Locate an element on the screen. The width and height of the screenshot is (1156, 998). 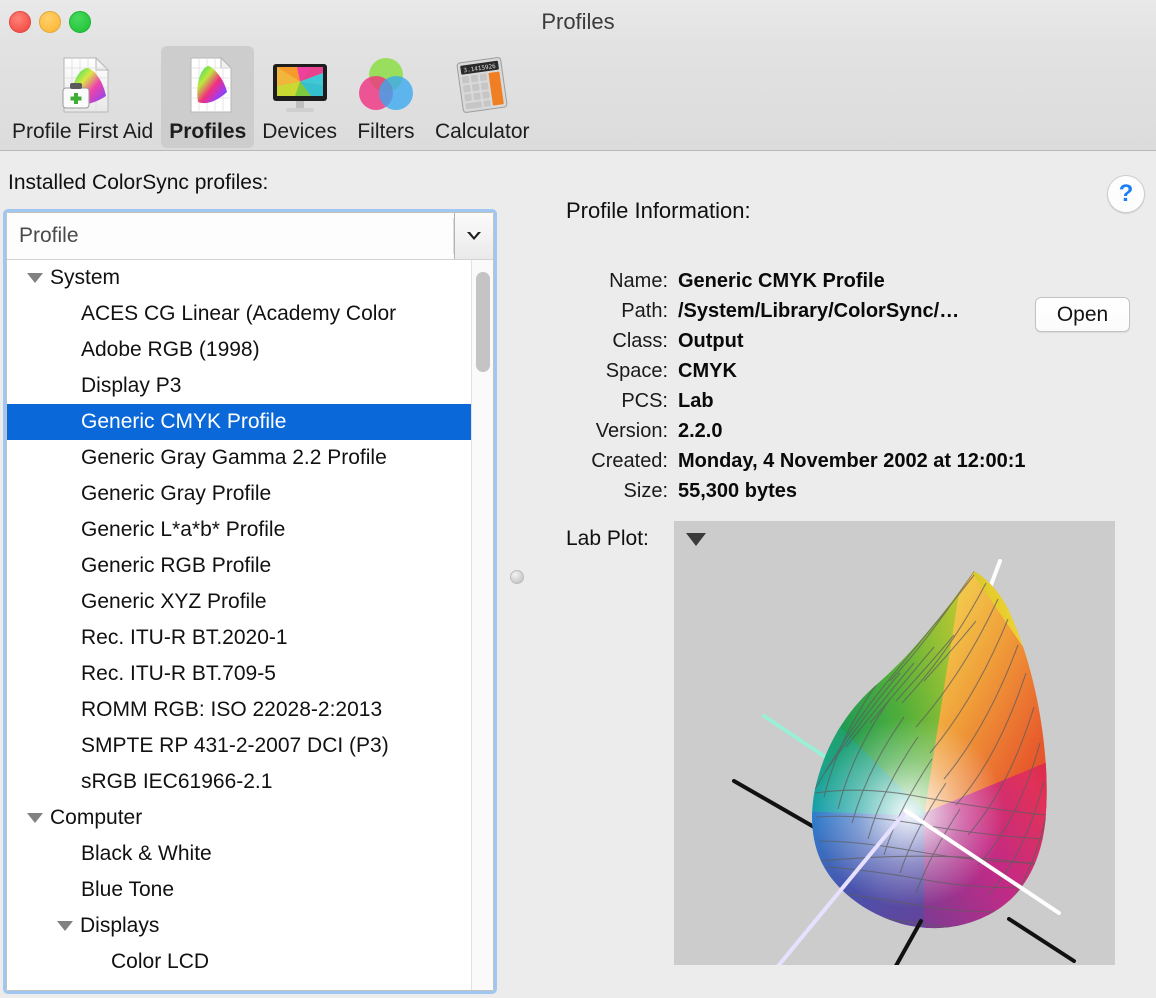
profile-list-item: Display P3 is located at coordinates (239, 386).